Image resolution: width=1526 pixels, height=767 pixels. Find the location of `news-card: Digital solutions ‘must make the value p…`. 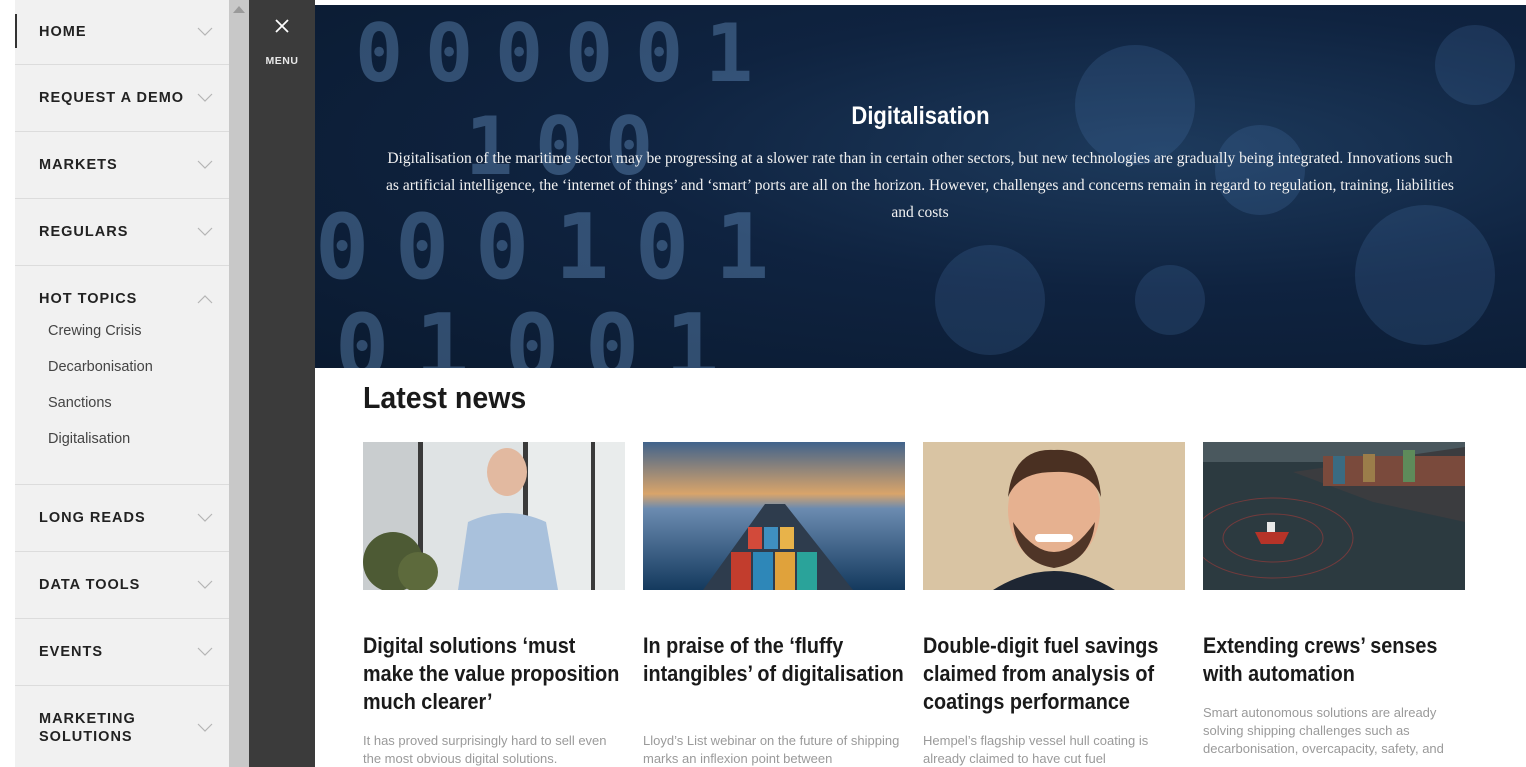

news-card: Digital solutions ‘must make the value p… is located at coordinates (494, 604).